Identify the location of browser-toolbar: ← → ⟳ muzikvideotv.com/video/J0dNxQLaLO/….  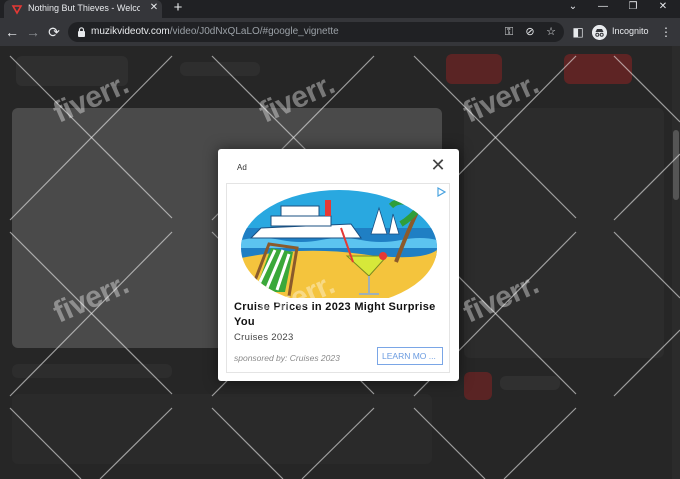
(340, 32).